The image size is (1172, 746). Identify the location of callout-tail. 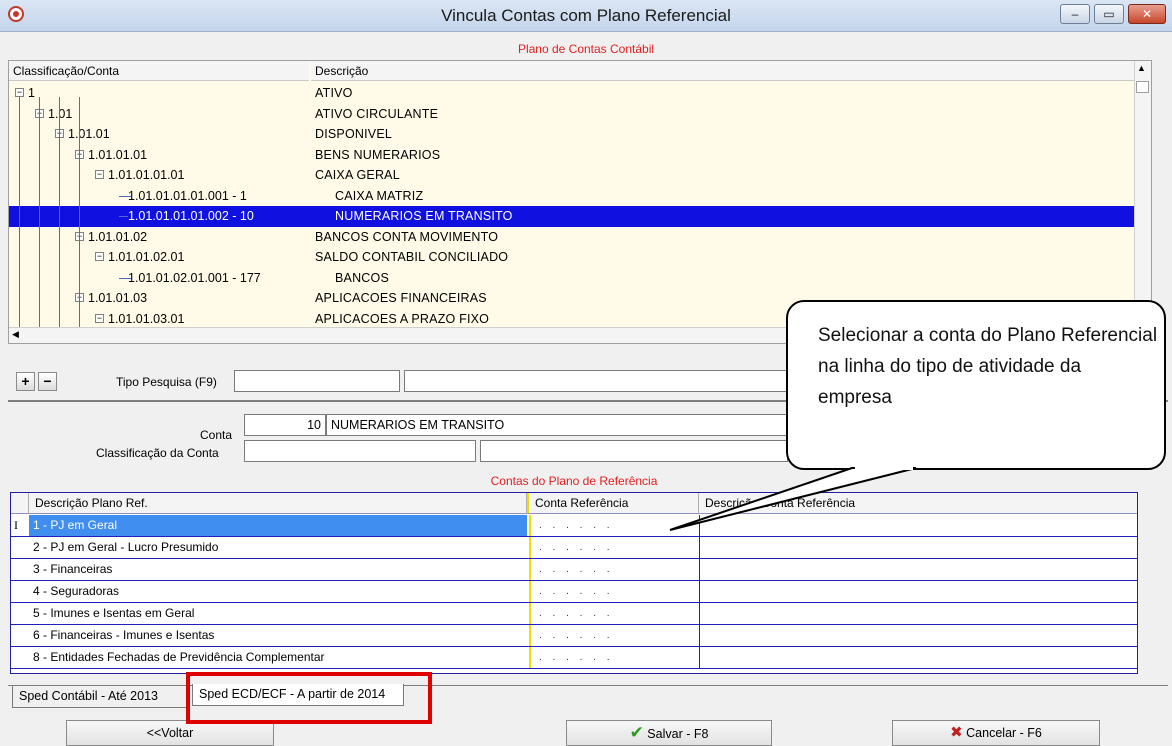
(793, 499).